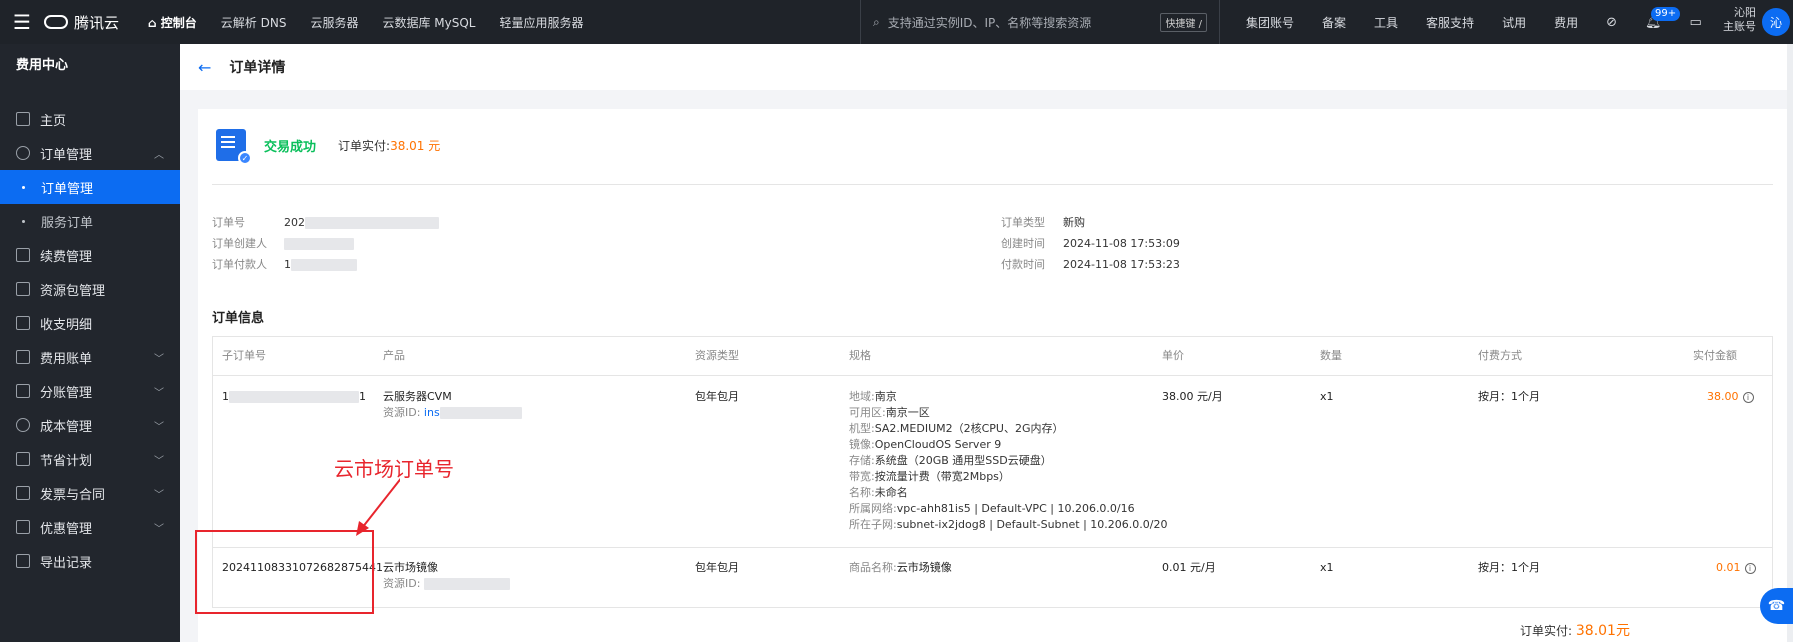  What do you see at coordinates (1189, 567) in the screenshot?
I see `unit-price: 0.01 元/月` at bounding box center [1189, 567].